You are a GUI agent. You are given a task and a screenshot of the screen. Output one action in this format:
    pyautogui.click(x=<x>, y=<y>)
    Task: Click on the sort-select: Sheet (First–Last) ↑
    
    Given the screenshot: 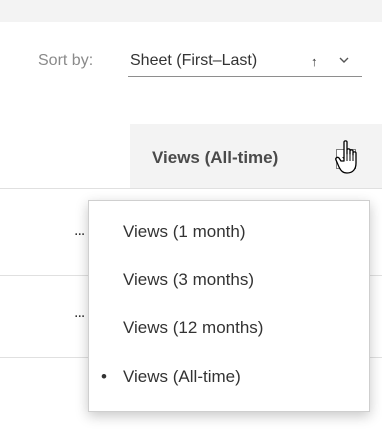 What is the action you would take?
    pyautogui.click(x=245, y=62)
    